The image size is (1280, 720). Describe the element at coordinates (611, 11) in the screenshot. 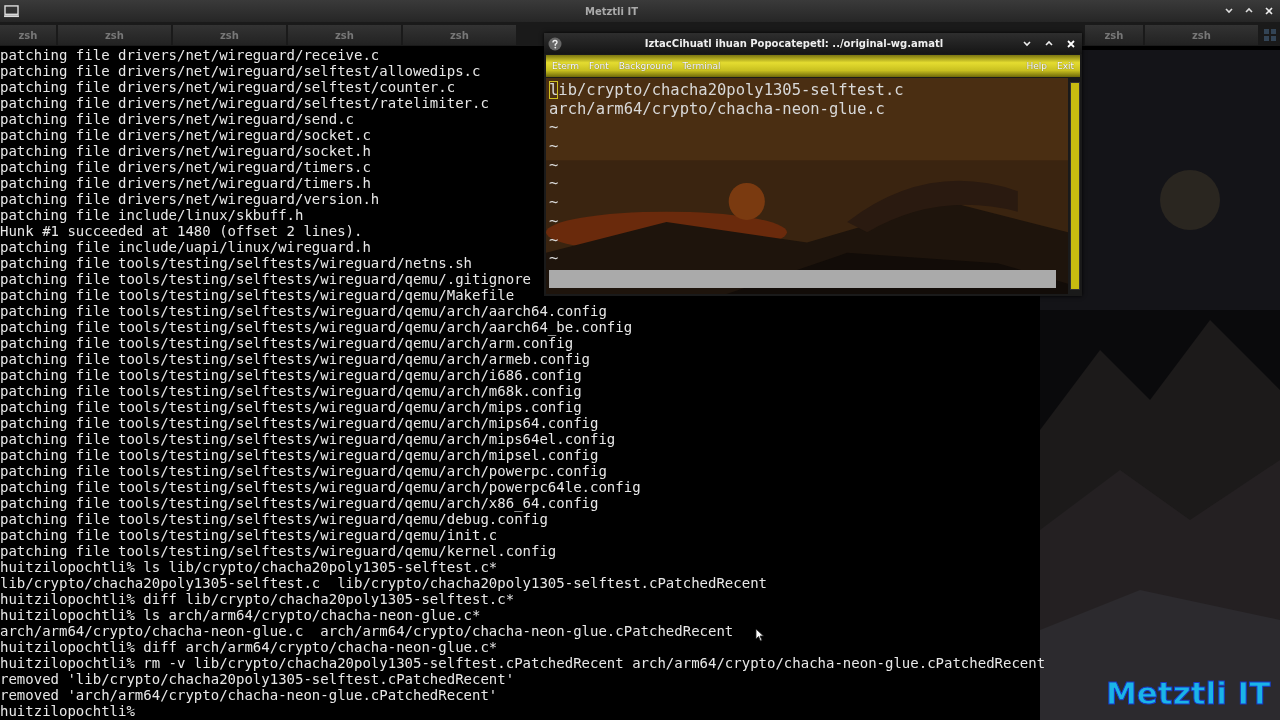

I see `window-title: Metztli IT` at that location.